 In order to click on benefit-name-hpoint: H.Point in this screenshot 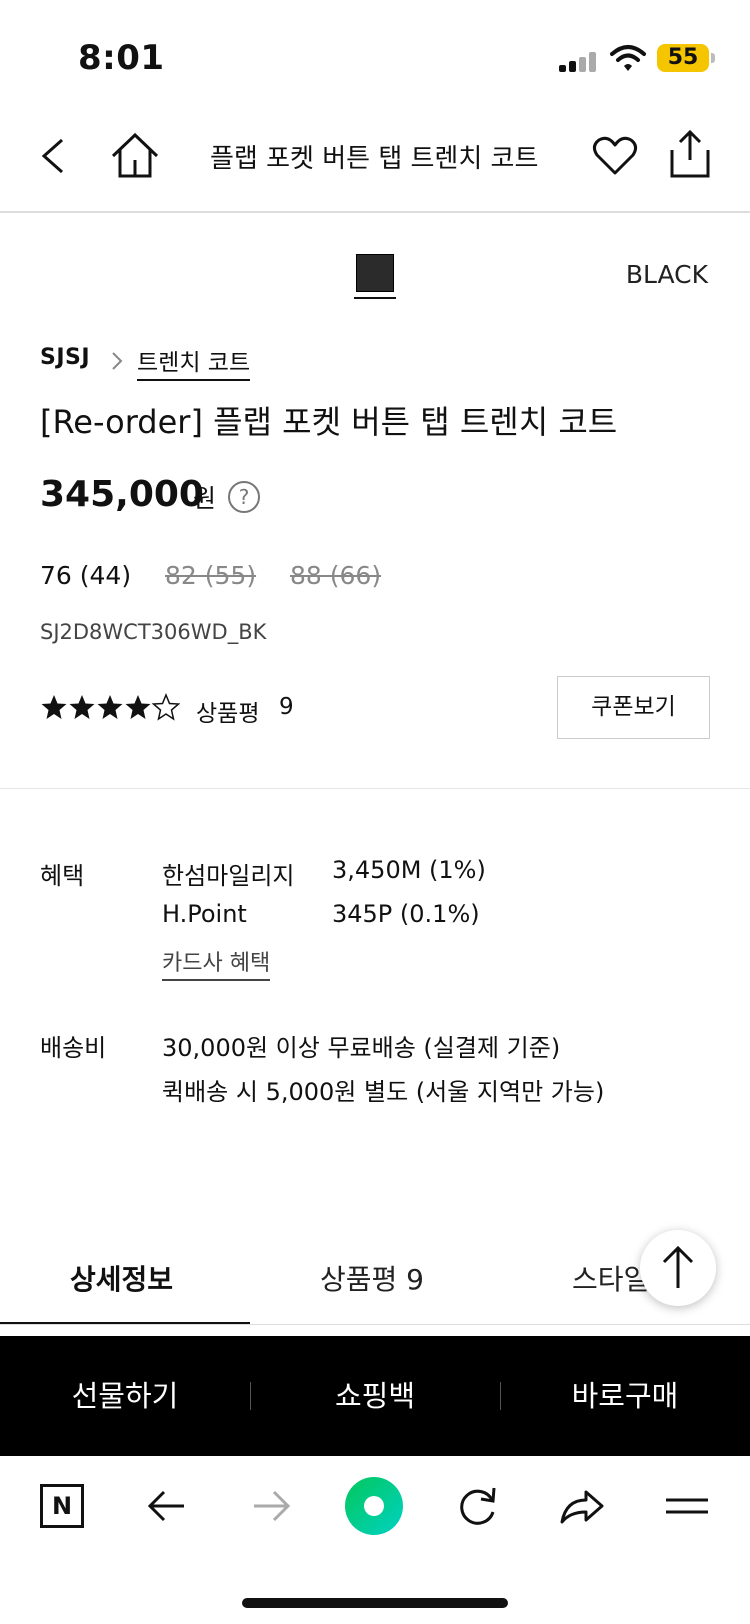, I will do `click(204, 914)`.